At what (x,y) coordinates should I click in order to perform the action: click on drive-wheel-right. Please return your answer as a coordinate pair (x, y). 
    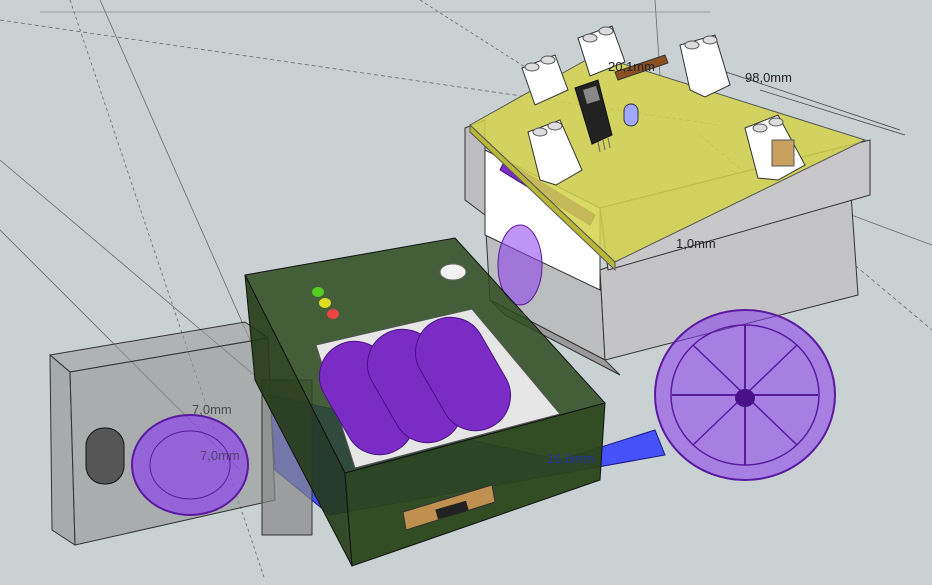
    Looking at the image, I should click on (745, 395).